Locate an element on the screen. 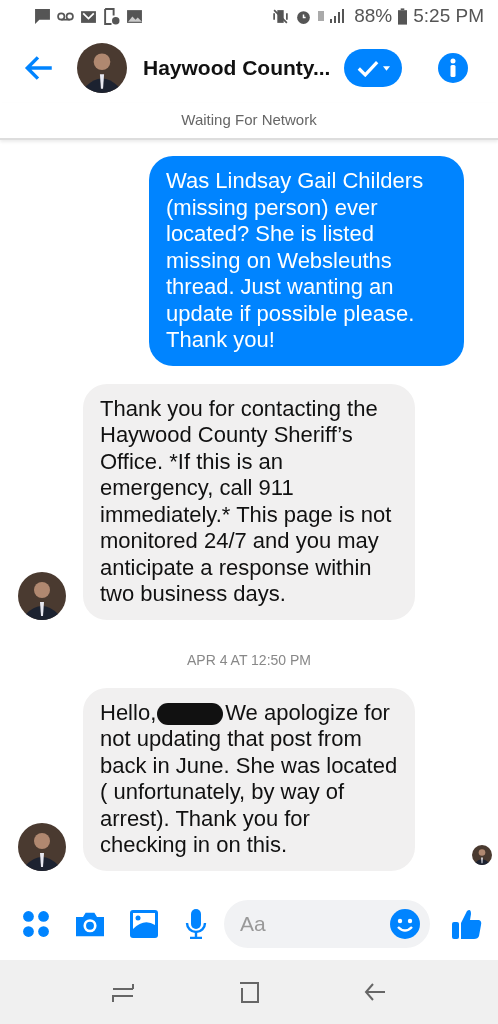 The height and width of the screenshot is (1024, 498). microphone-icon is located at coordinates (196, 924).